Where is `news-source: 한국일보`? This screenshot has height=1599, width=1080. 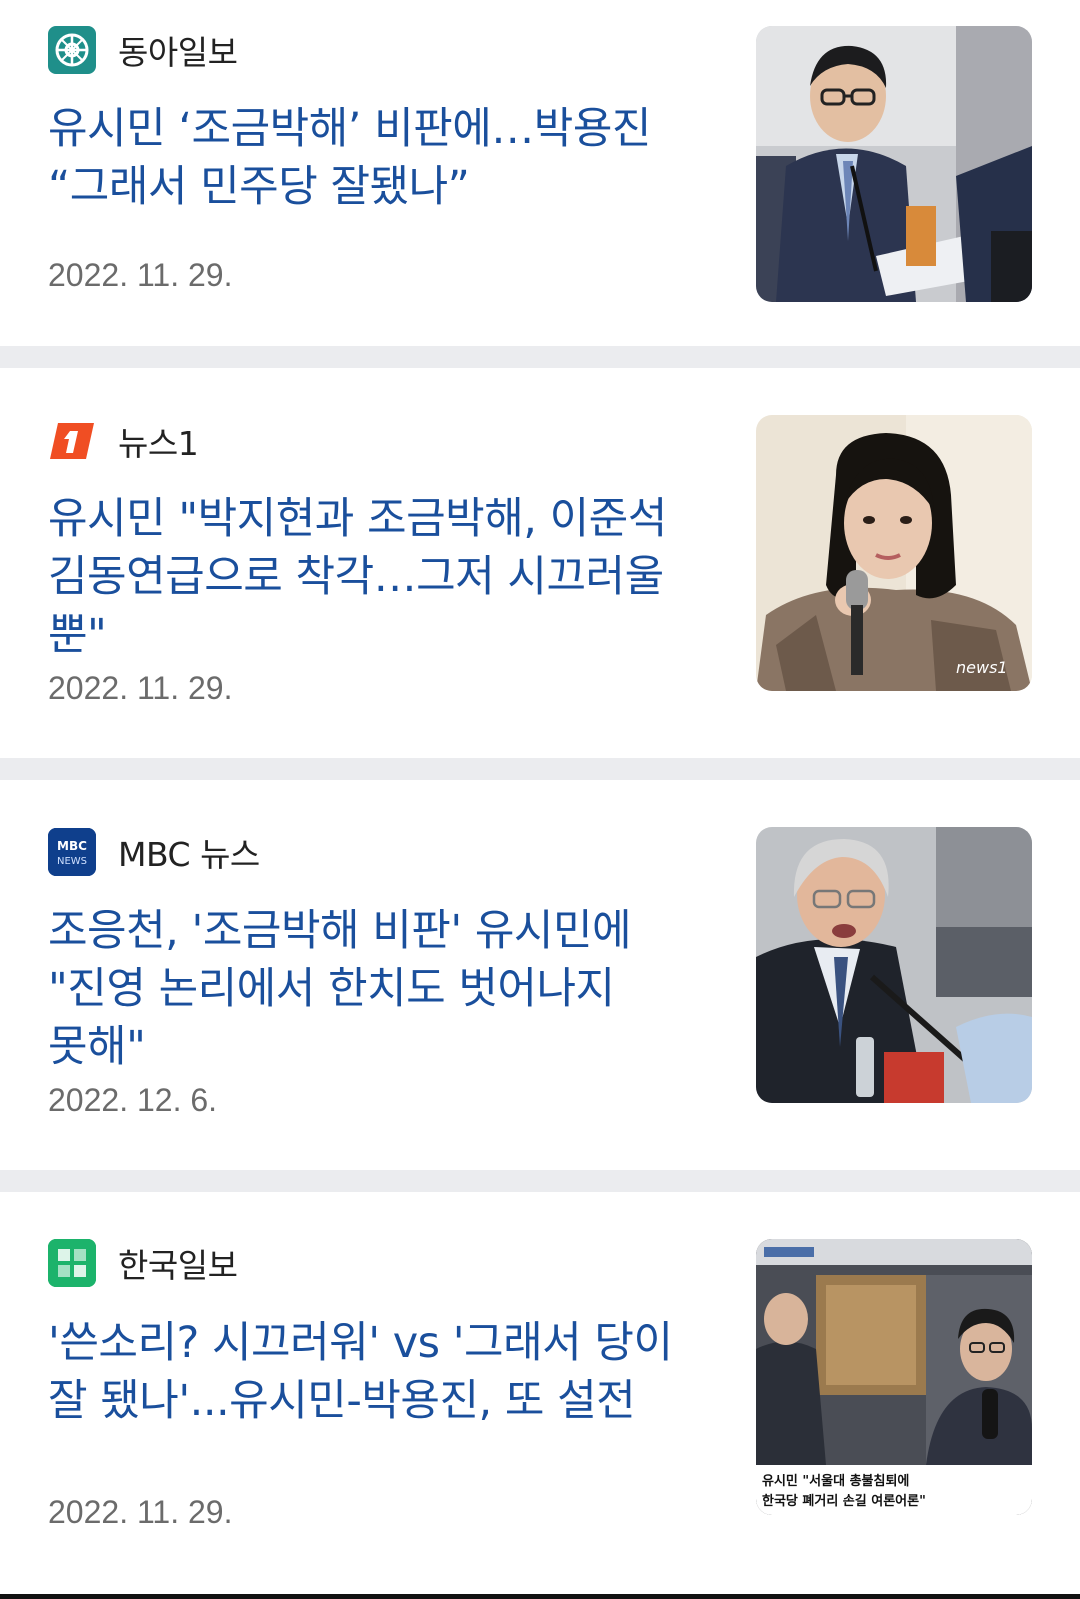
news-source: 한국일보 is located at coordinates (143, 1263).